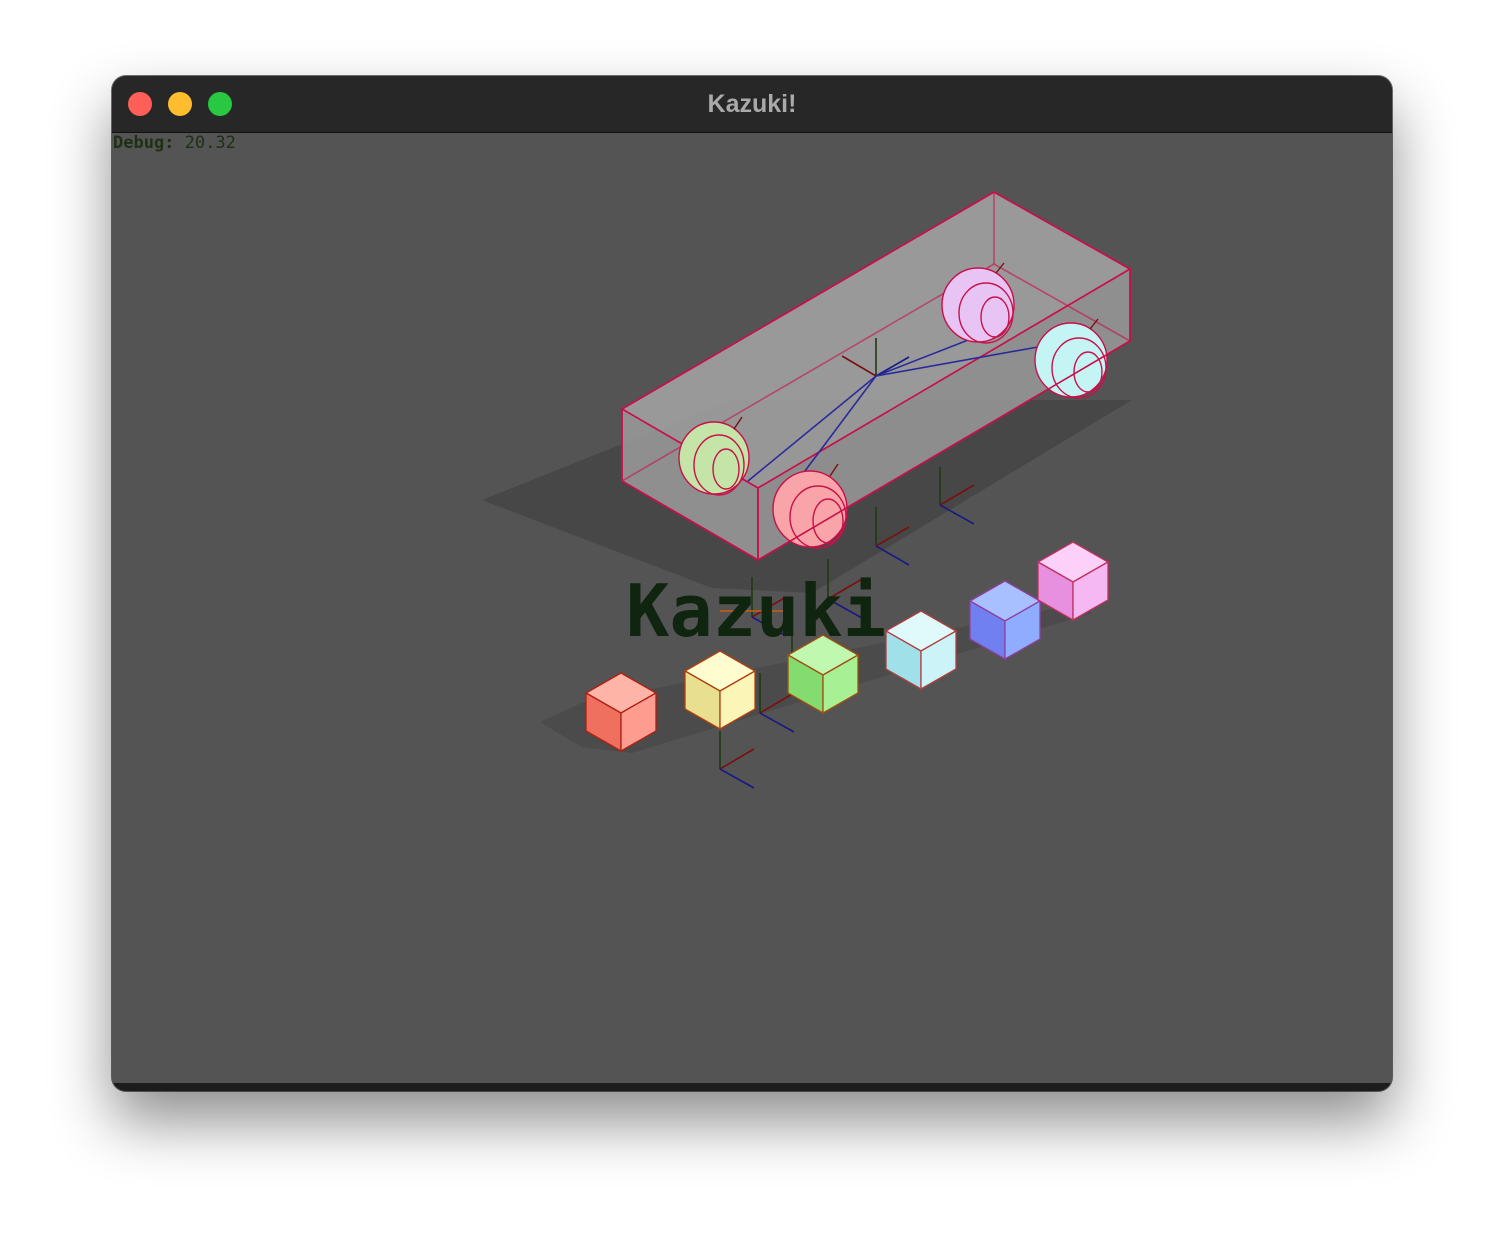 The width and height of the screenshot is (1504, 1240). What do you see at coordinates (144, 143) in the screenshot?
I see `debug-label: Debug:` at bounding box center [144, 143].